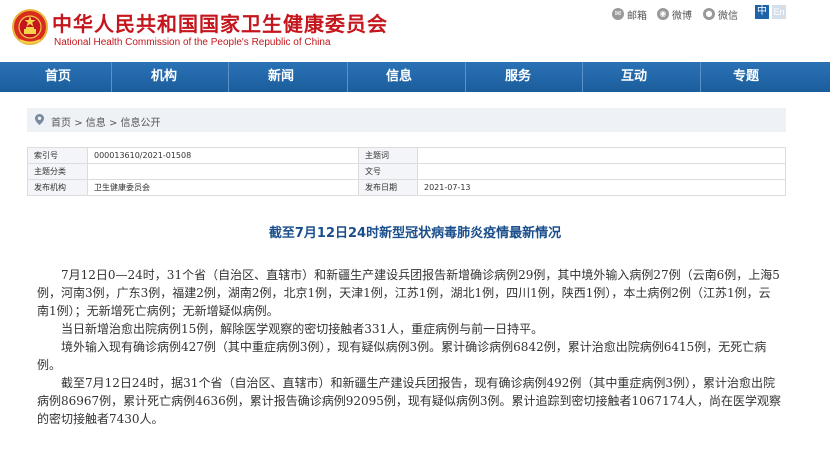  What do you see at coordinates (709, 14) in the screenshot?
I see `wechat-icon: ●` at bounding box center [709, 14].